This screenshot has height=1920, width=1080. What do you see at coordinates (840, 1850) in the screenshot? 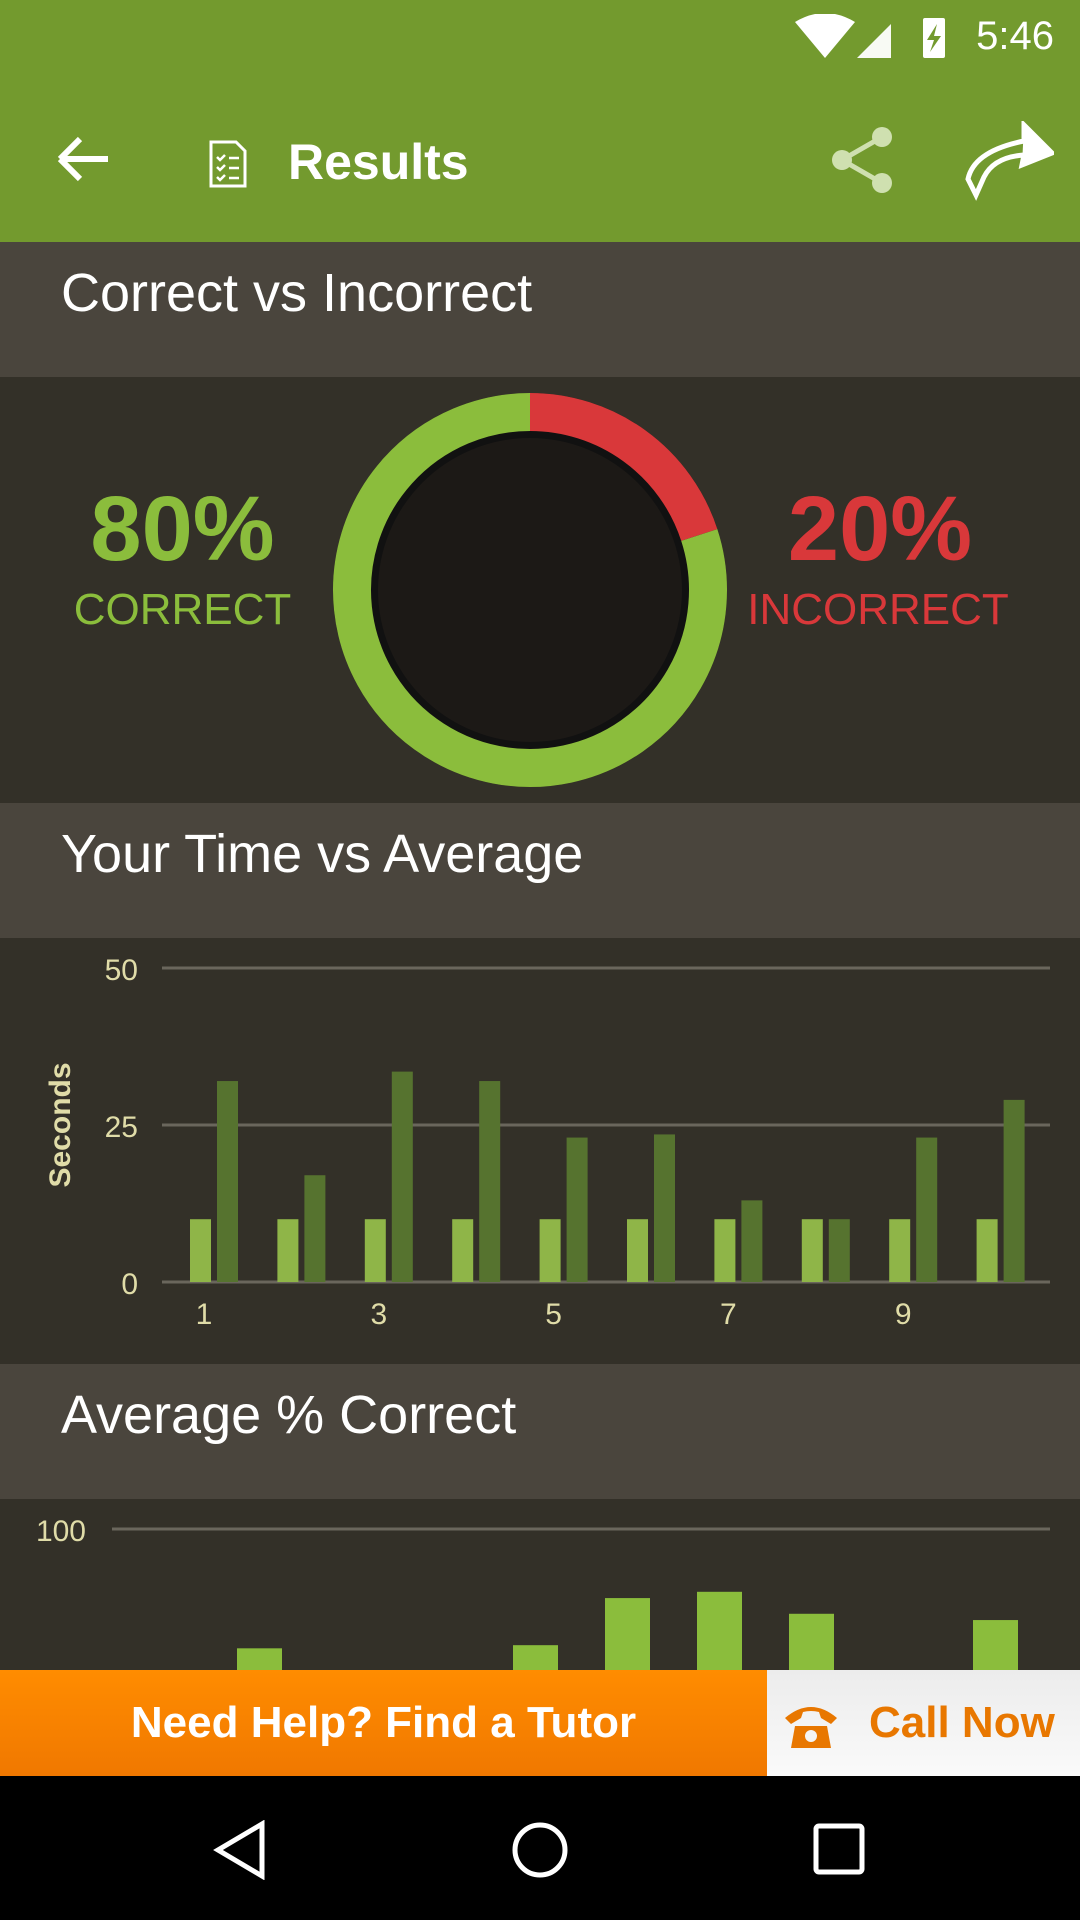
I see `nav-recents-icon` at bounding box center [840, 1850].